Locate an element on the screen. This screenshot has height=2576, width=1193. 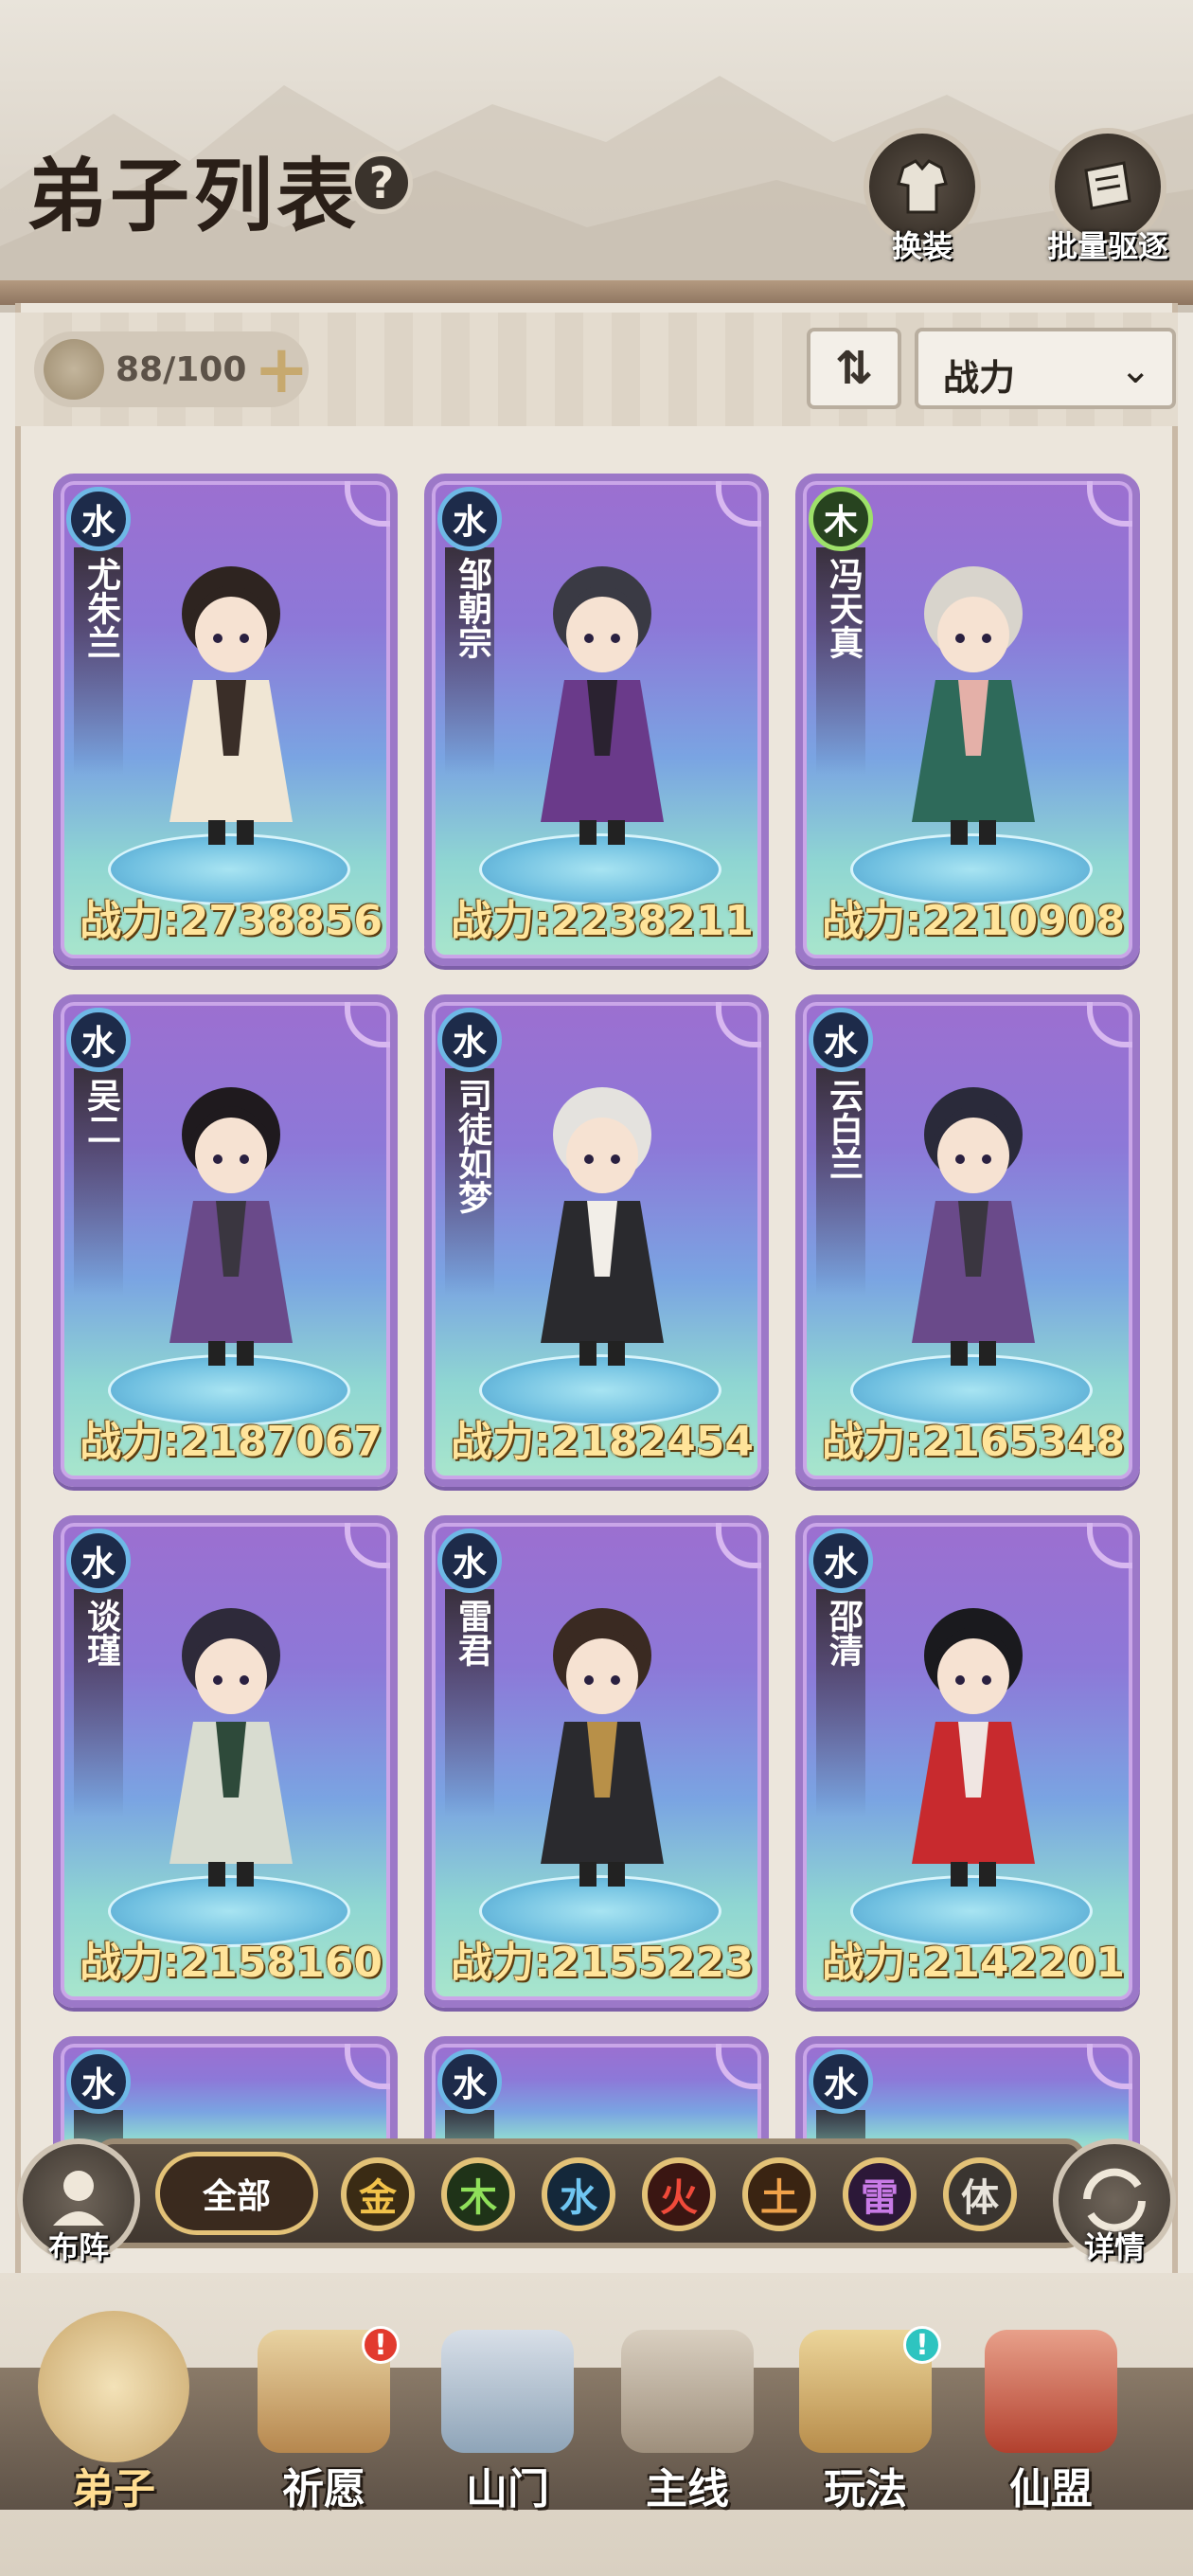
nav-main-quest: 主线 is located at coordinates (687, 2424).